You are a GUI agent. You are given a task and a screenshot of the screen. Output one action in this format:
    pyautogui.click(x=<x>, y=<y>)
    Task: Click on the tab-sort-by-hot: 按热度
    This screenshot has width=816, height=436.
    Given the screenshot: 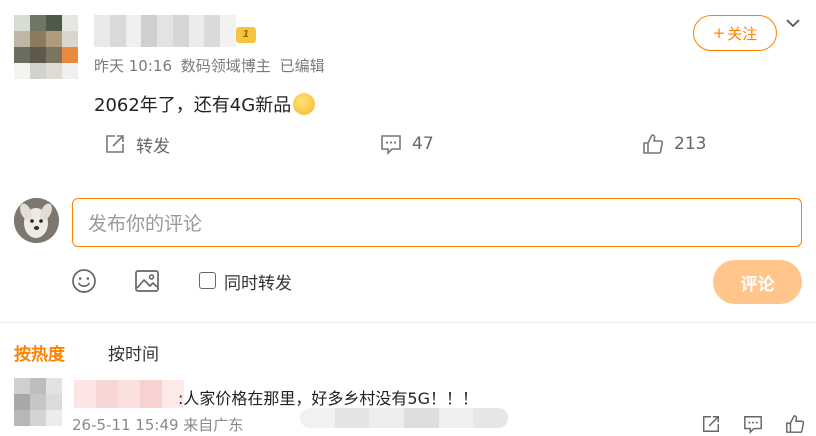 What is the action you would take?
    pyautogui.click(x=39, y=352)
    